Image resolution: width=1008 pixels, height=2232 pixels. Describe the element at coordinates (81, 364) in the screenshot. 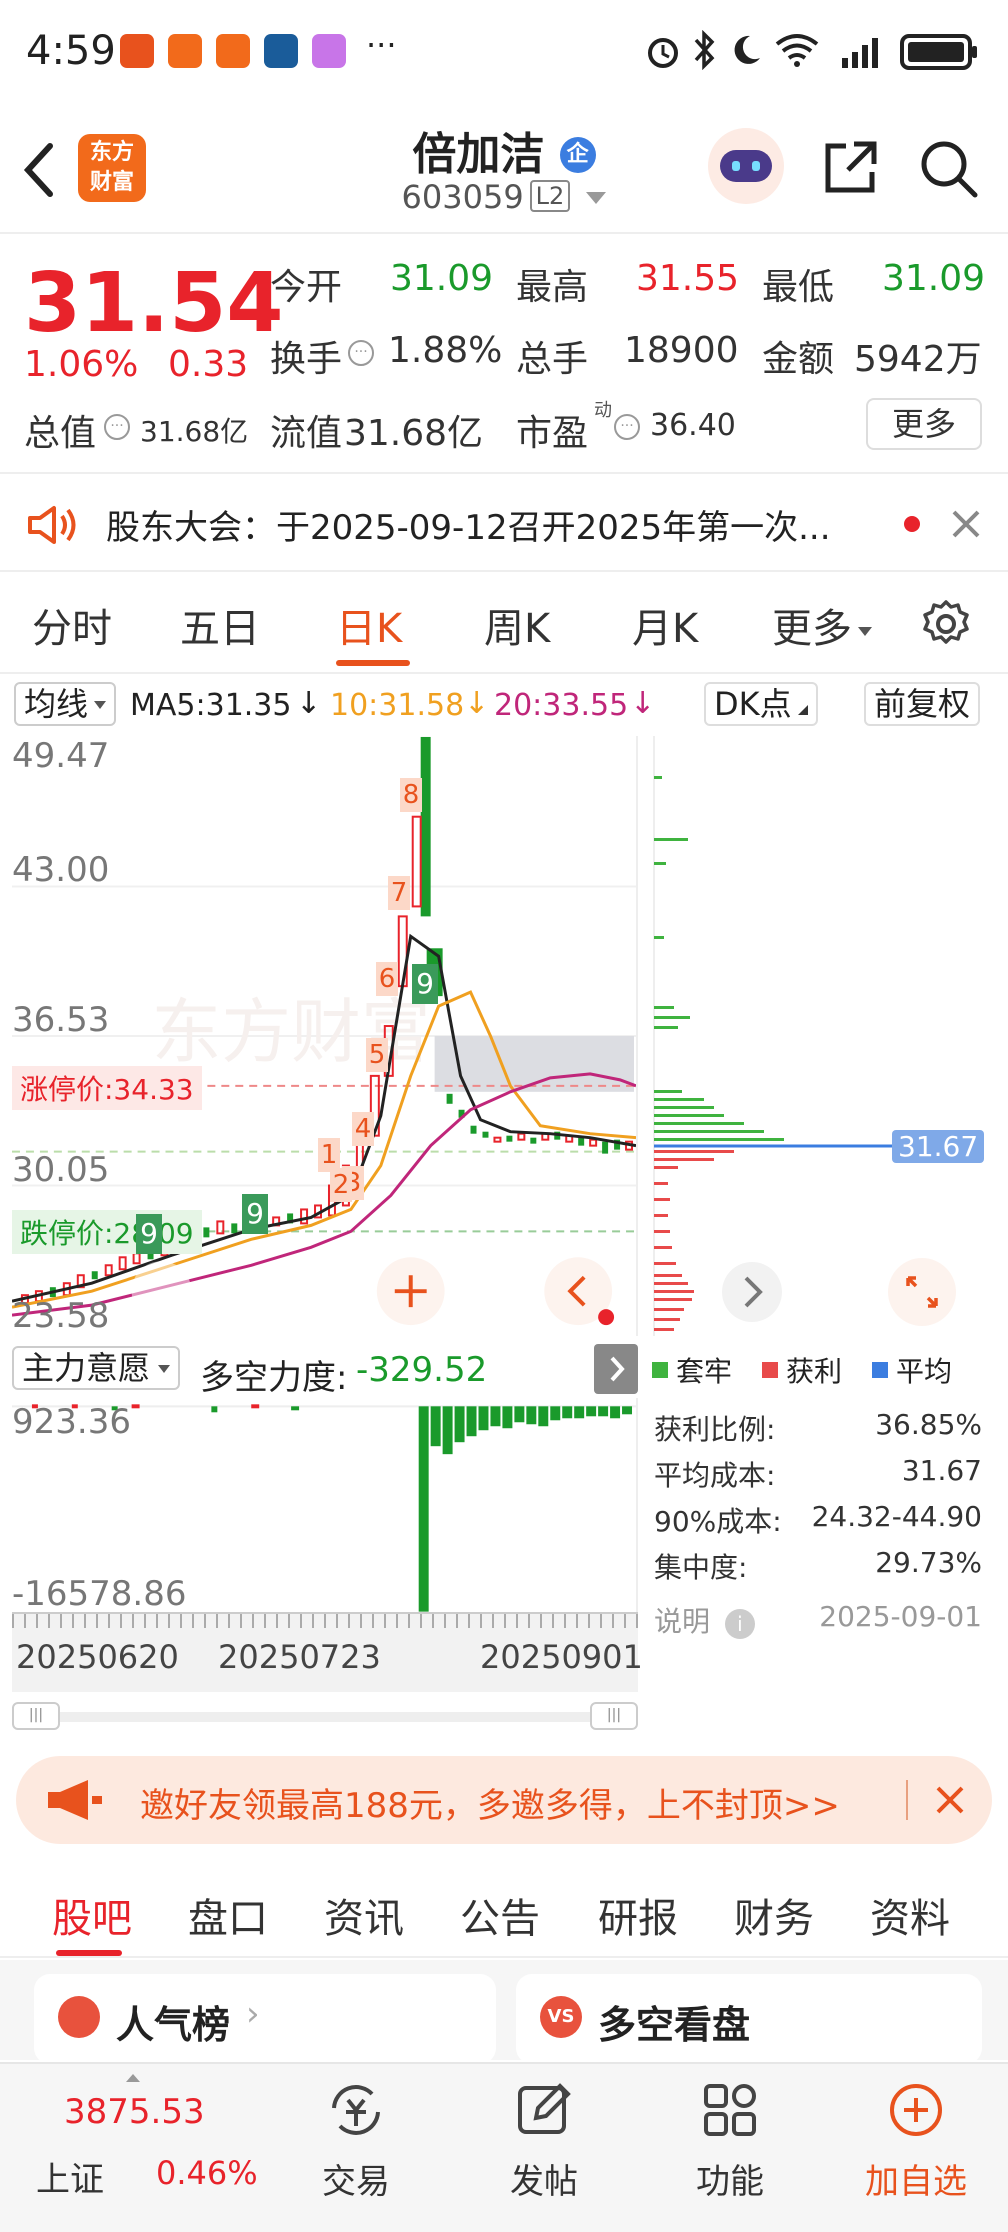

I see `change-pct: 1.06%` at that location.